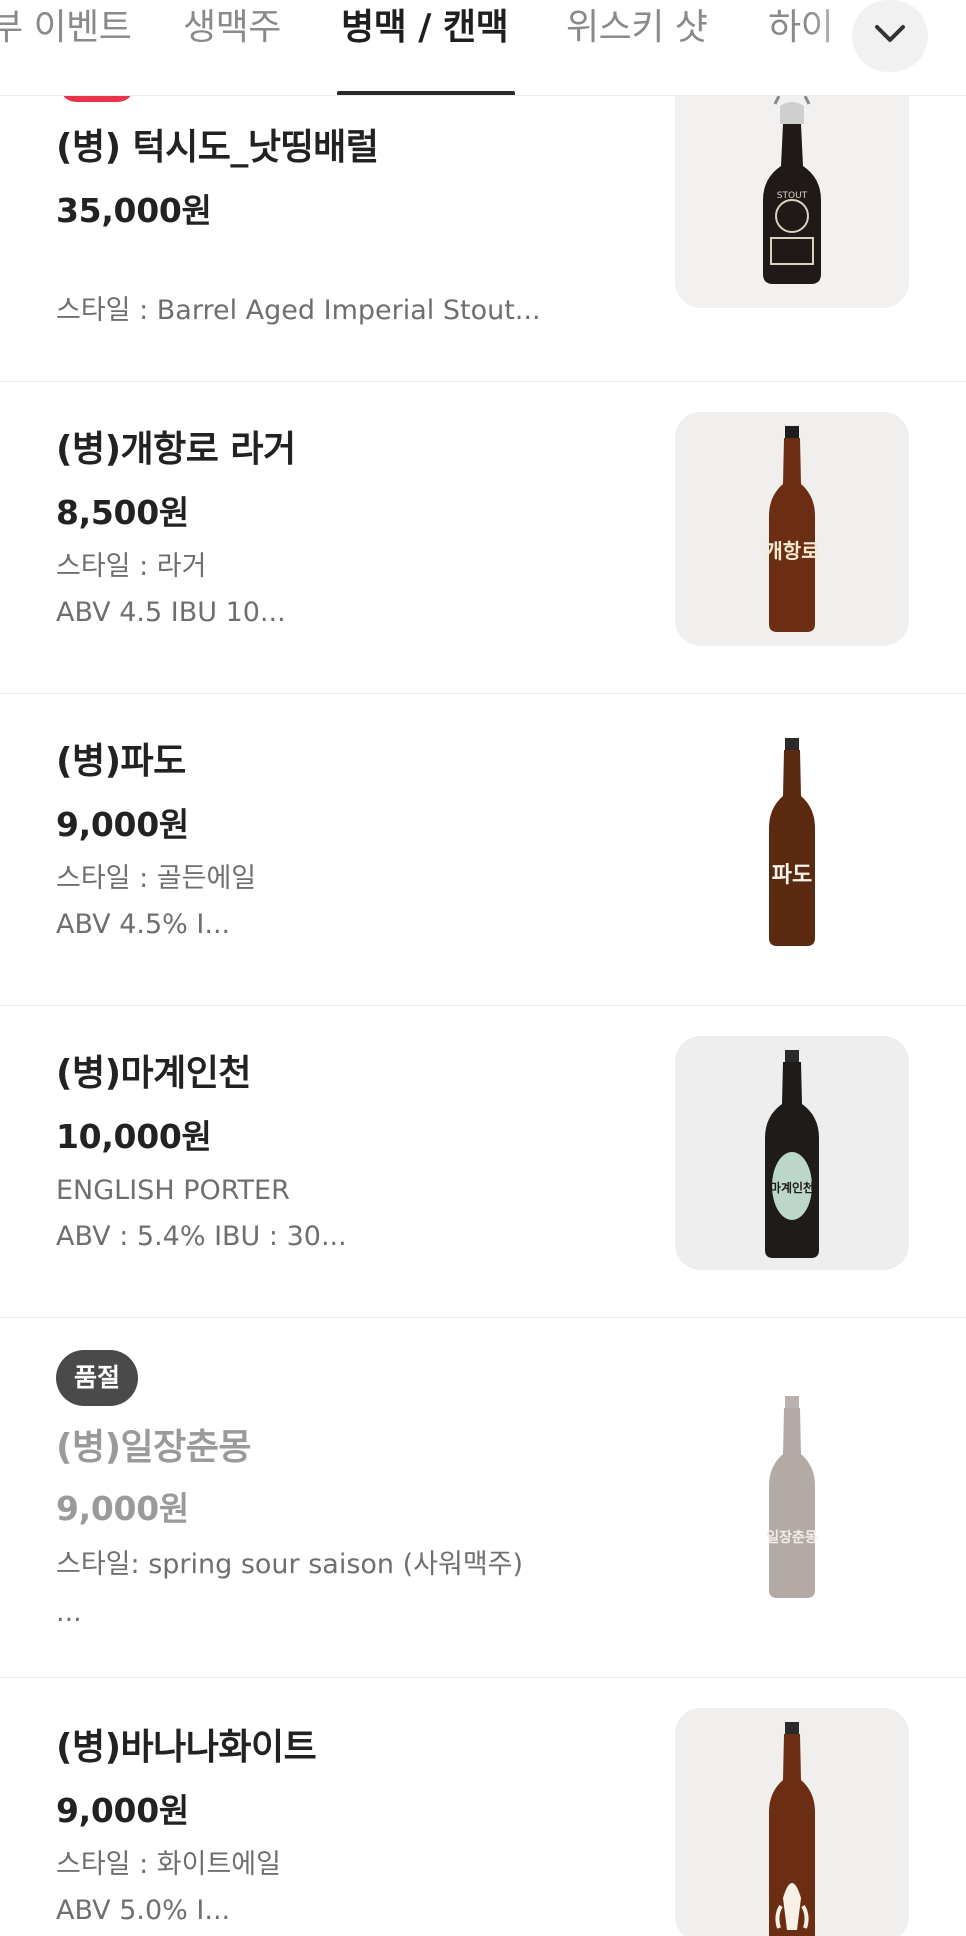  Describe the element at coordinates (173, 1190) in the screenshot. I see `product-style: ENGLISH PORTER` at that location.